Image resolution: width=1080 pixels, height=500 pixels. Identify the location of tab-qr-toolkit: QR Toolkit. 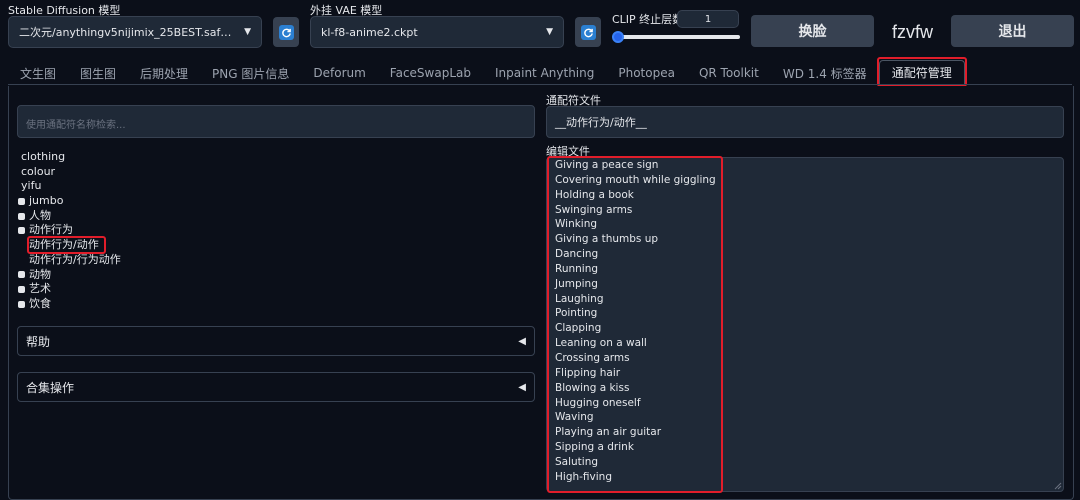
(729, 73).